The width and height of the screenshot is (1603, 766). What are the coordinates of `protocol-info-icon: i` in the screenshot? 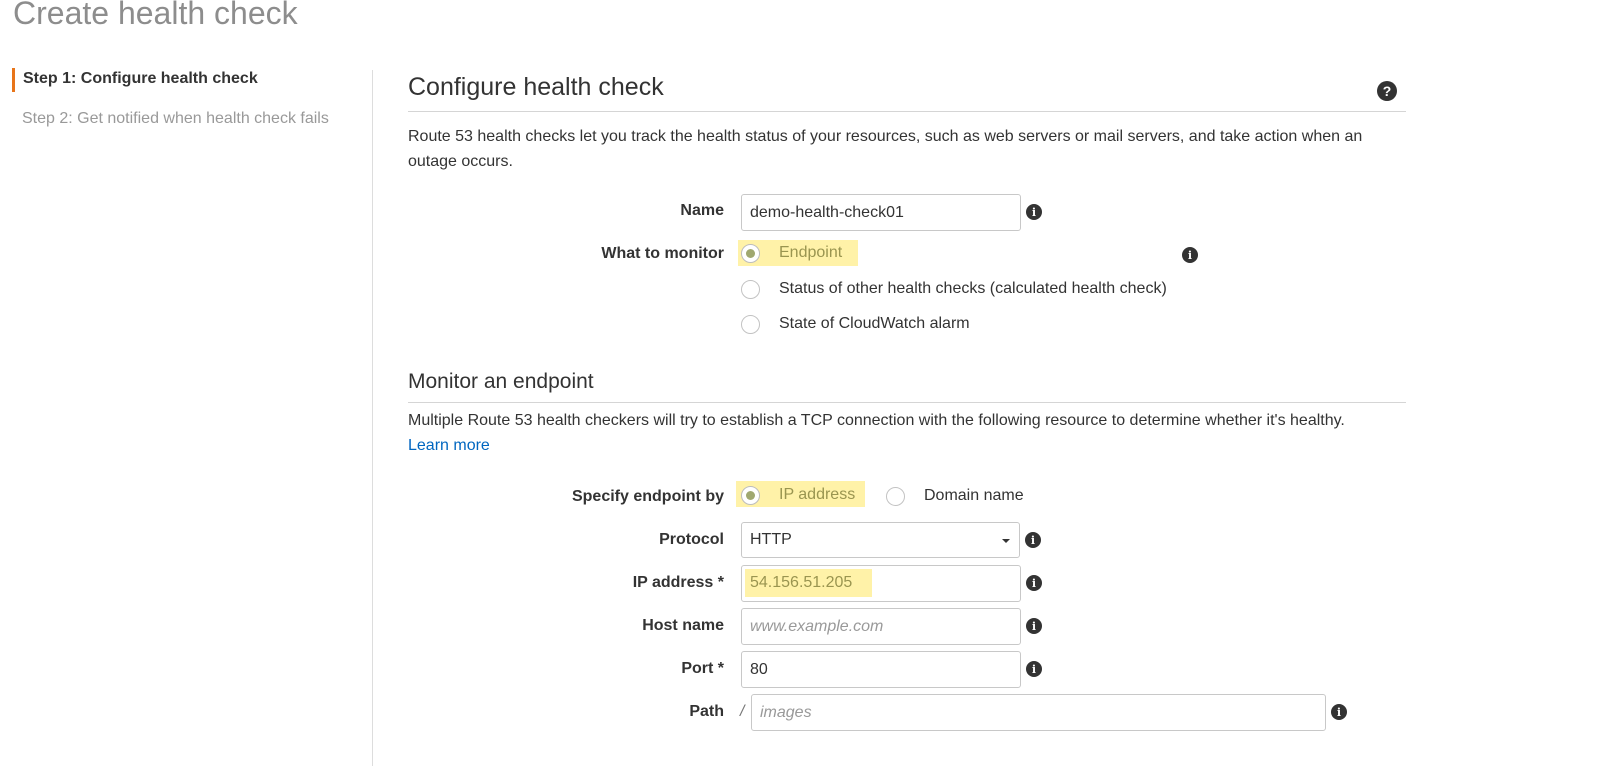 It's located at (1033, 540).